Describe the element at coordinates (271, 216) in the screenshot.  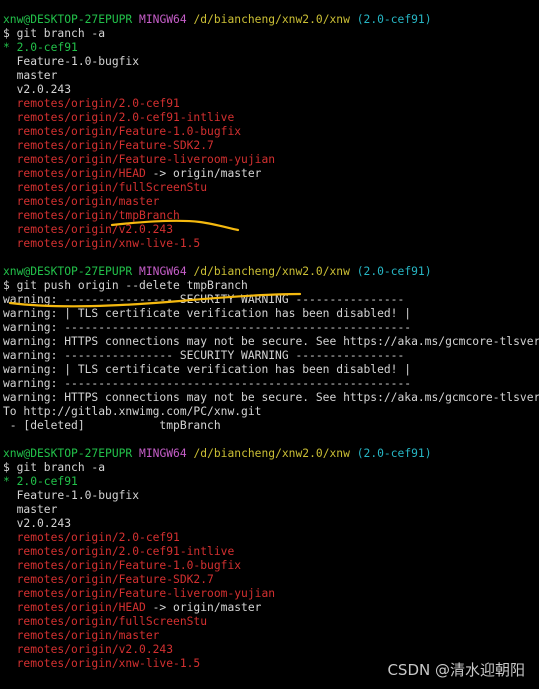
I see `branch-line: remotes/origin/tmpBranch` at that location.